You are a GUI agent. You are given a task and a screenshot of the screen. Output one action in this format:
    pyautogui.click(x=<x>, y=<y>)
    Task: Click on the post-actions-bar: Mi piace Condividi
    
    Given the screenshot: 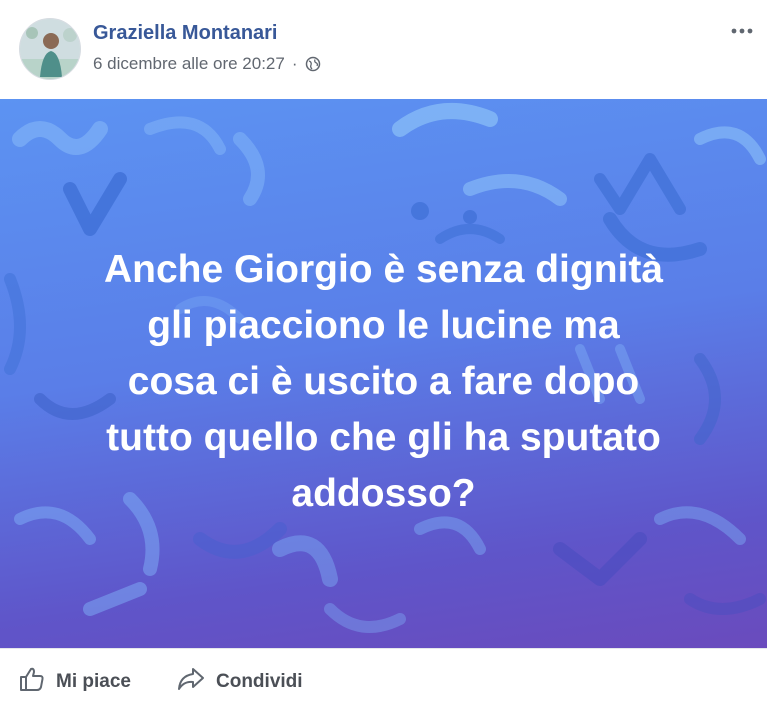 What is the action you would take?
    pyautogui.click(x=383, y=678)
    